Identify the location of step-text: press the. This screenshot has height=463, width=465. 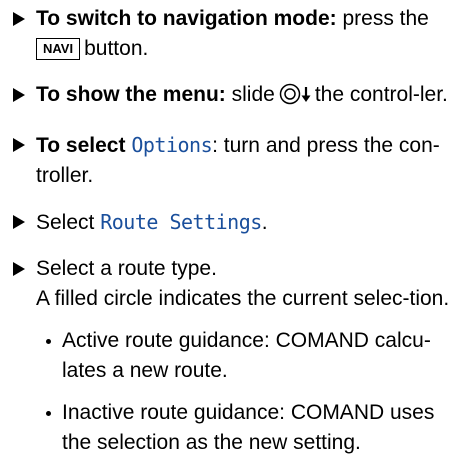
(385, 18).